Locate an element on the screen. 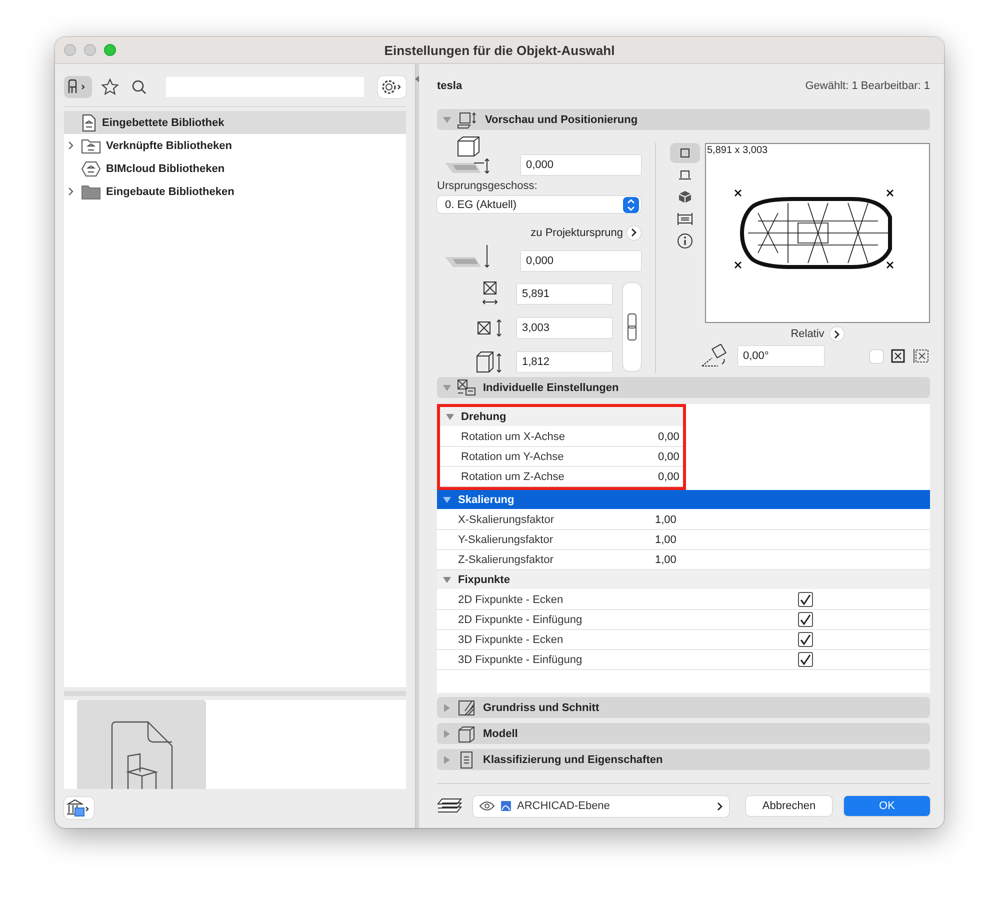 The image size is (999, 901). elevation-icon is located at coordinates (685, 175).